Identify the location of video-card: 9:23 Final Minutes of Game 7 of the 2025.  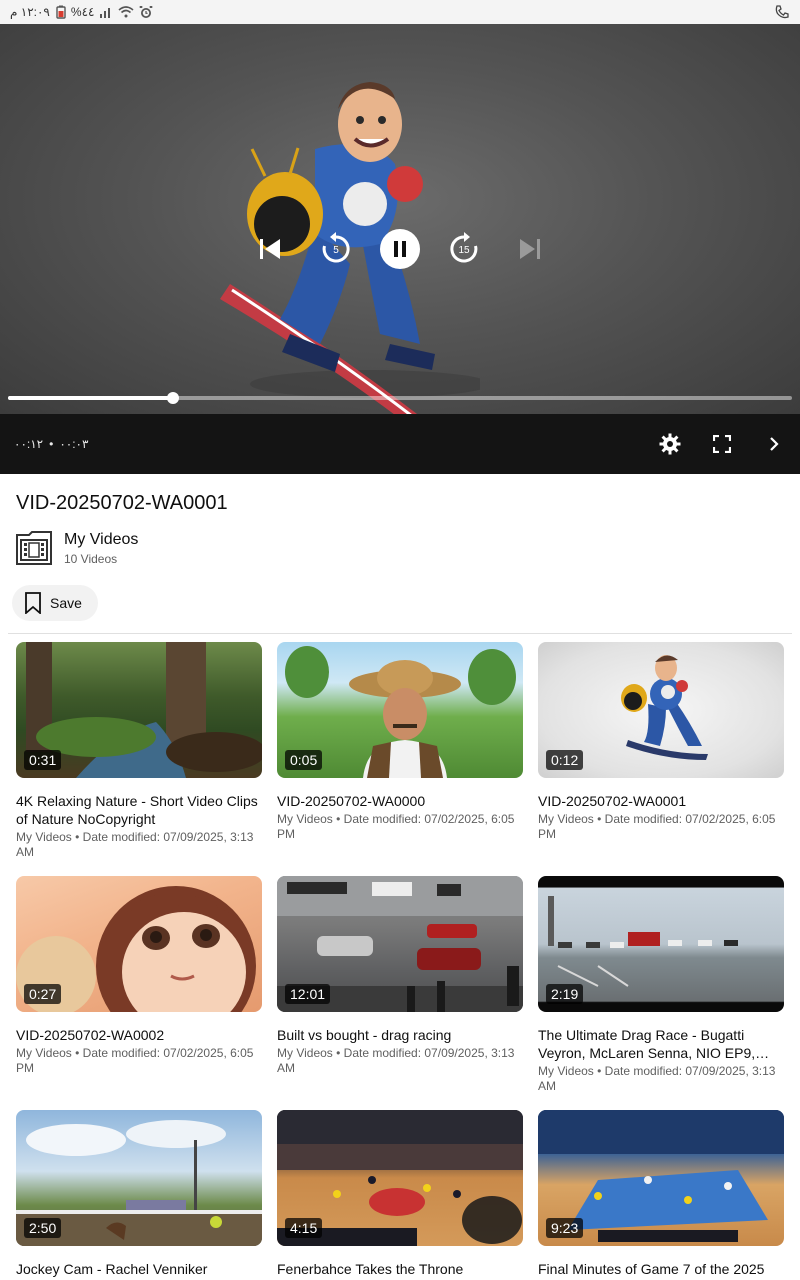
(661, 1195).